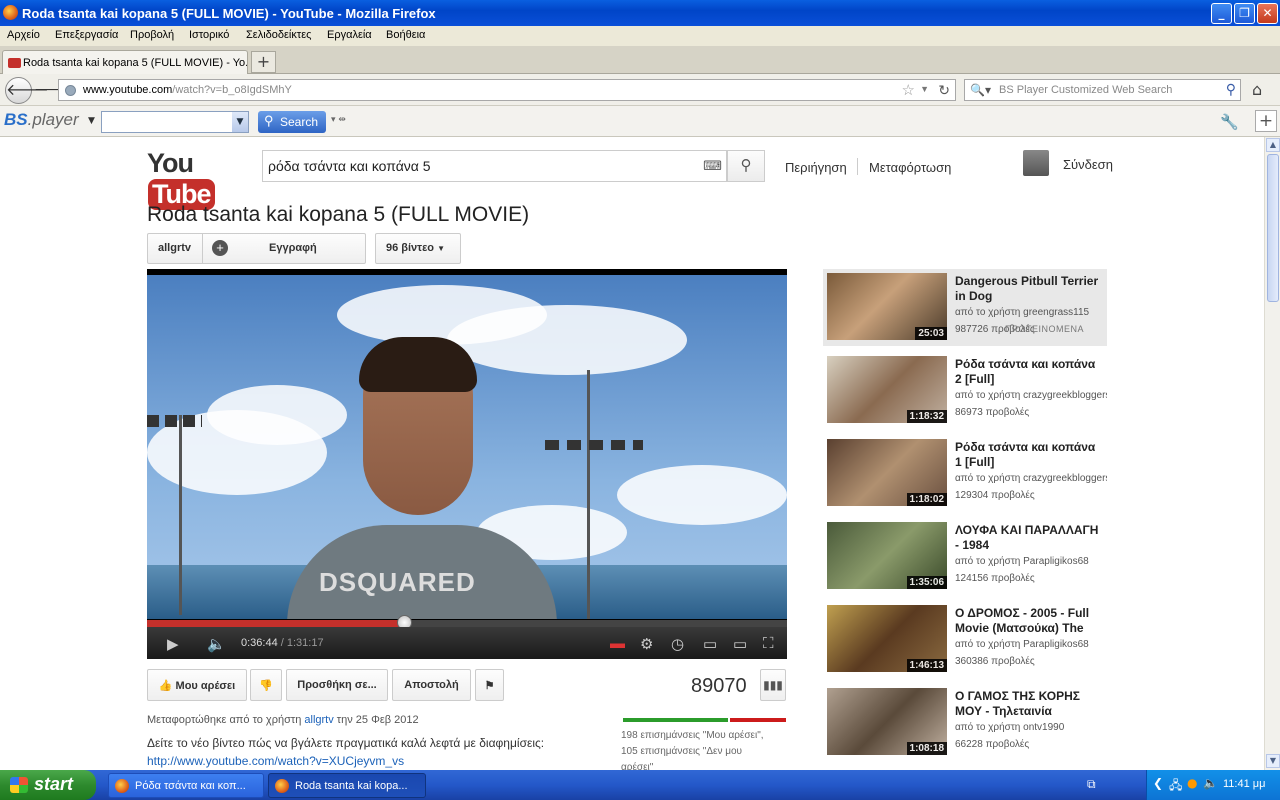 This screenshot has width=1280, height=800. Describe the element at coordinates (278, 35) in the screenshot. I see `menu-bookmarks: Σελιδοδείκτες` at that location.